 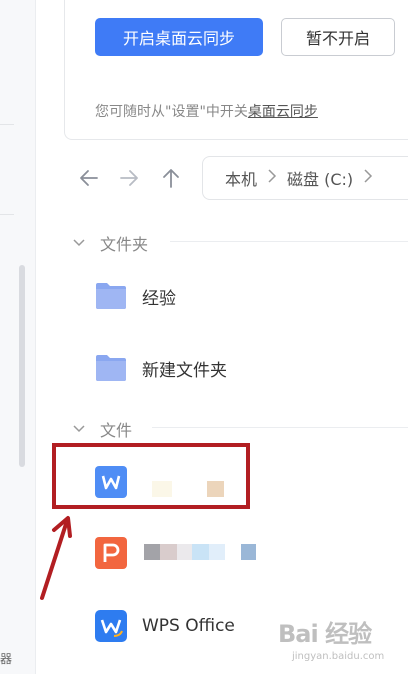 I want to click on wps-office-icon, so click(x=111, y=626).